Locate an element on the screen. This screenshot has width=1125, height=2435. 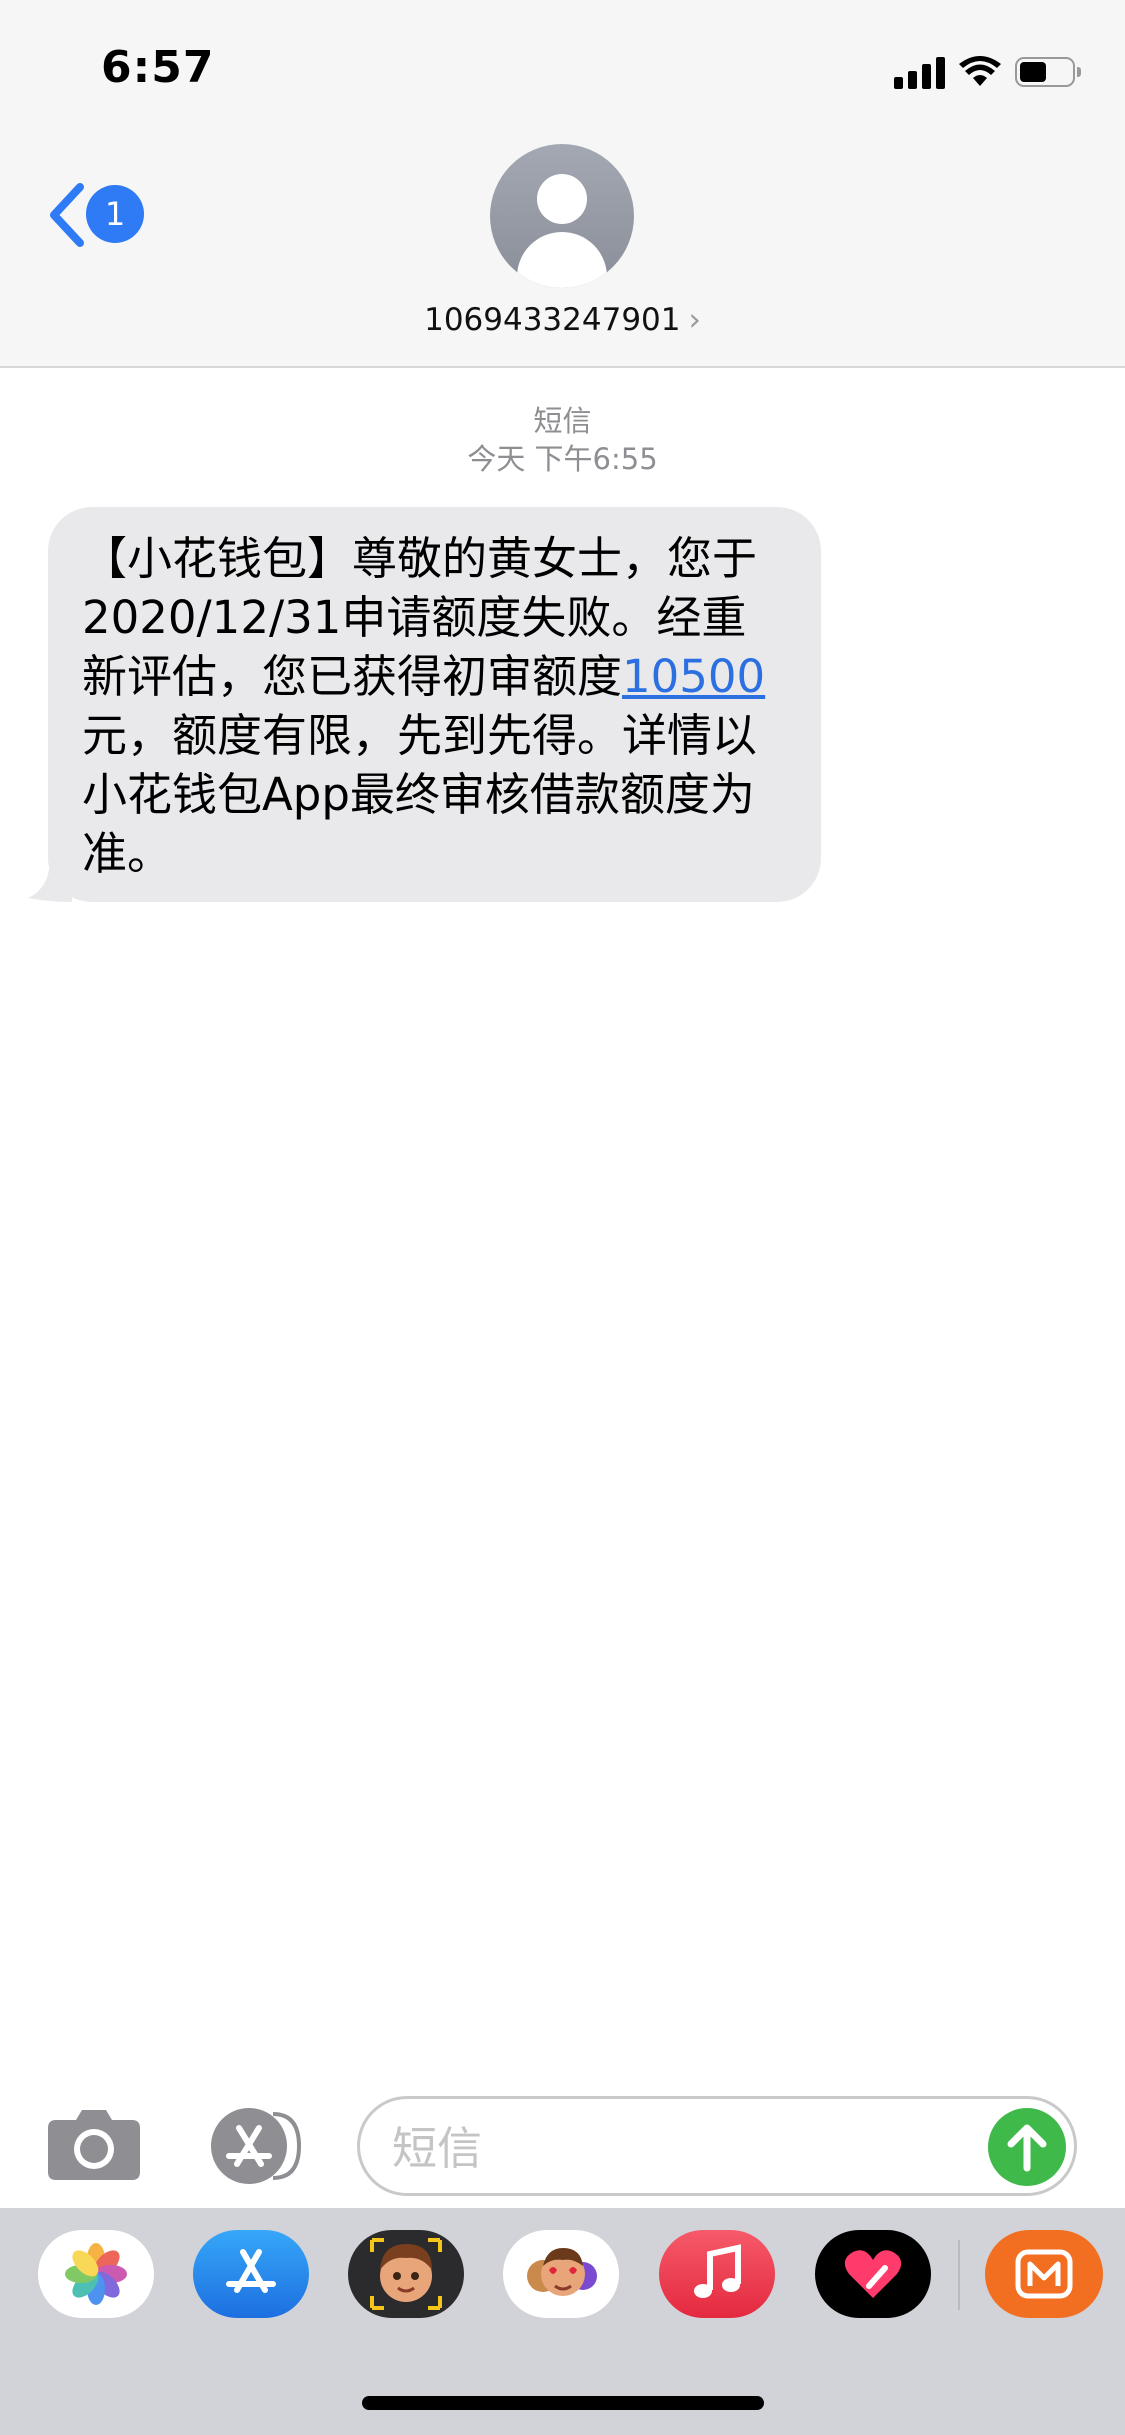
battery-icon is located at coordinates (1048, 72).